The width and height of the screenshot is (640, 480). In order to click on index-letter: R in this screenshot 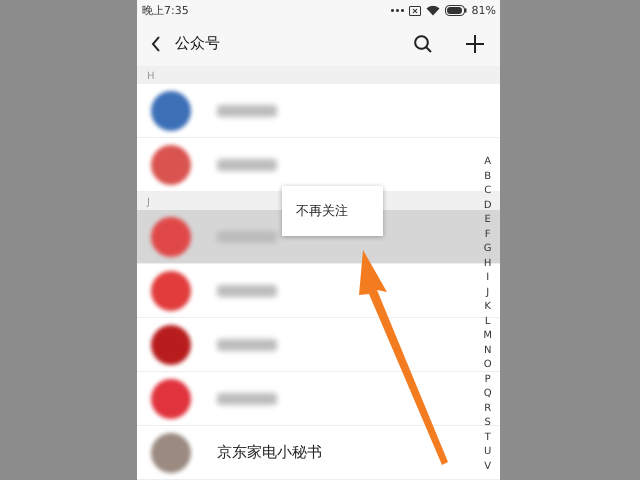, I will do `click(488, 409)`.